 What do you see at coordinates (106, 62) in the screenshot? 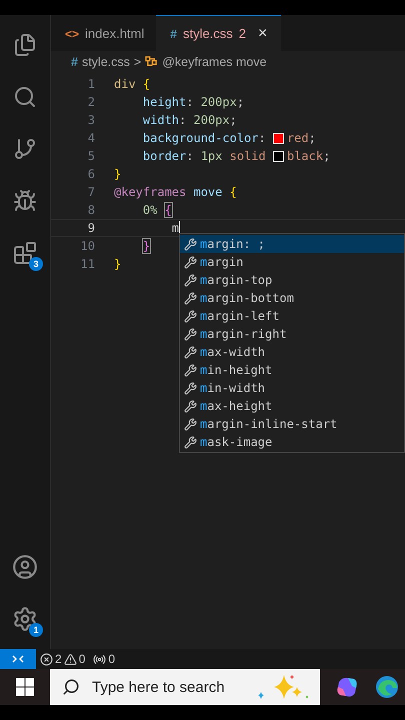
I see `breadcrumb-item: style.css` at bounding box center [106, 62].